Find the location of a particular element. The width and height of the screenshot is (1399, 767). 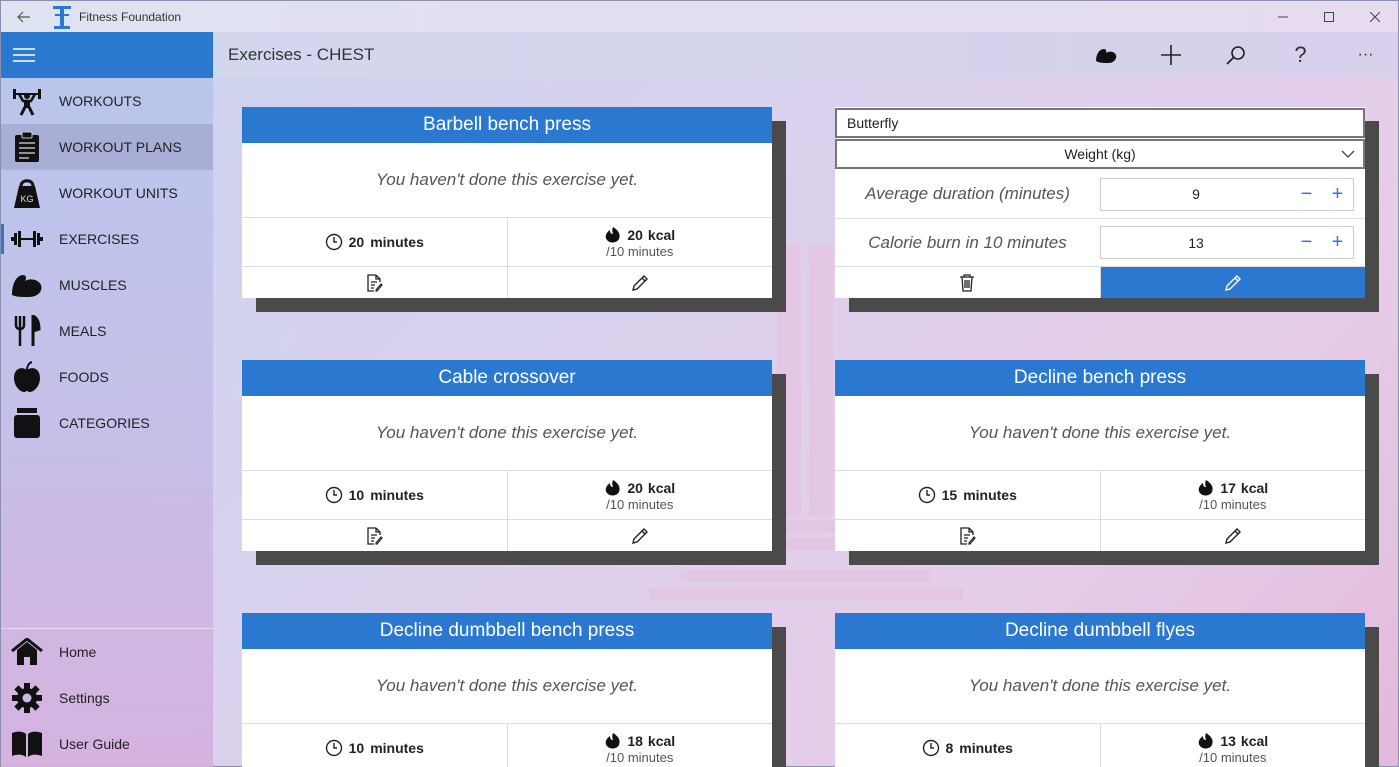

calorie-burn-label: Calorie burn in 10 minutes is located at coordinates (967, 242).